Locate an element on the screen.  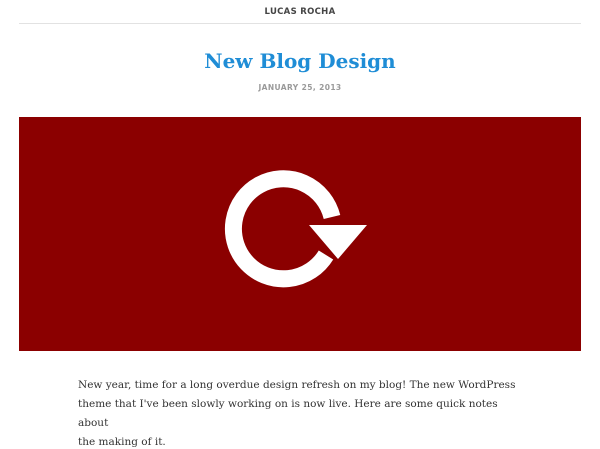
post-title: New Blog Design is located at coordinates (300, 61).